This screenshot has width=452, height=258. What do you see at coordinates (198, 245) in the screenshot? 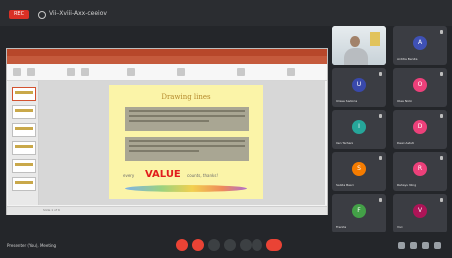
I see `camera-toggle-button` at bounding box center [198, 245].